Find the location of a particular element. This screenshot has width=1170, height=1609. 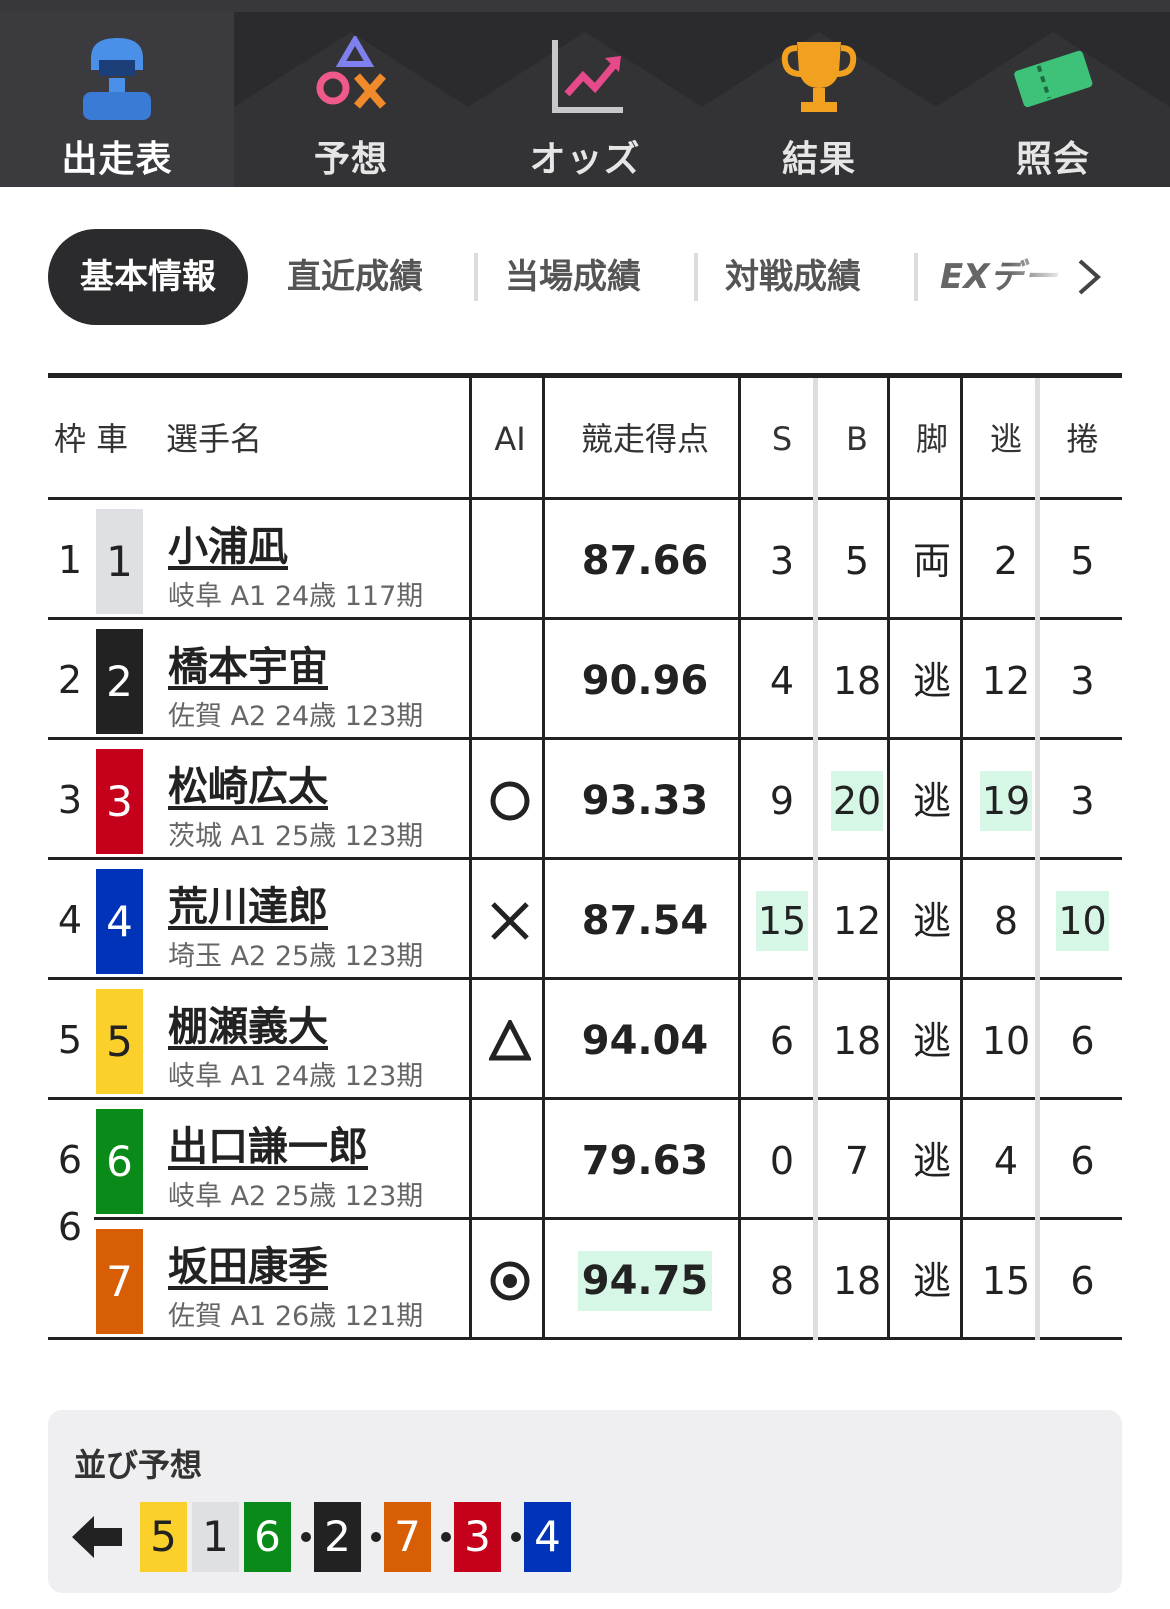

column-rule-light is located at coordinates (815, 859).